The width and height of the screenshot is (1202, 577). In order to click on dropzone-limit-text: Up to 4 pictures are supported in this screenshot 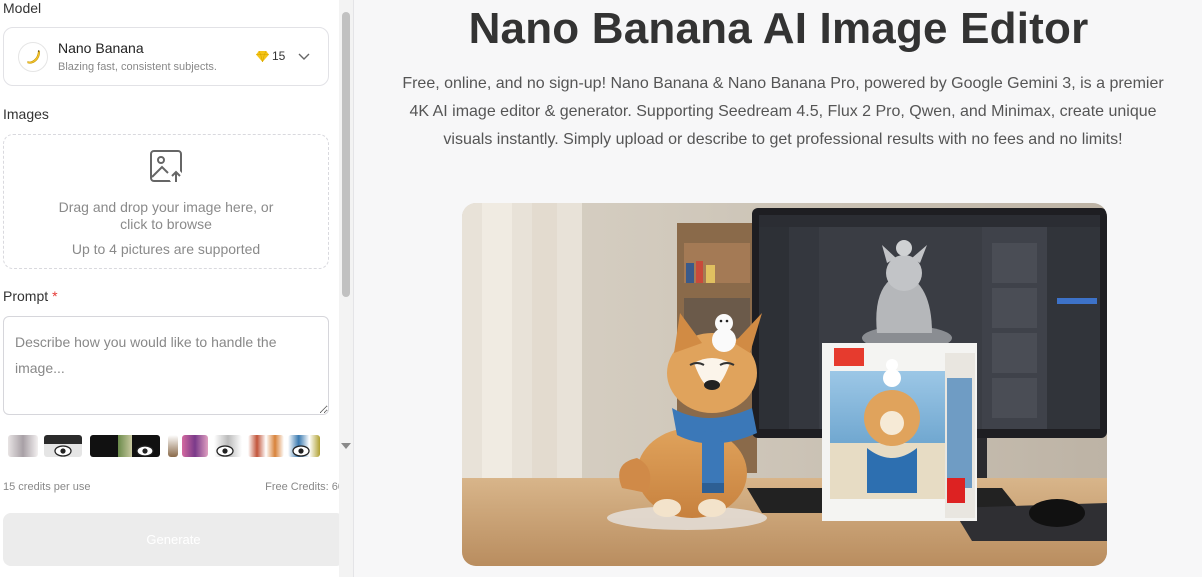, I will do `click(166, 249)`.